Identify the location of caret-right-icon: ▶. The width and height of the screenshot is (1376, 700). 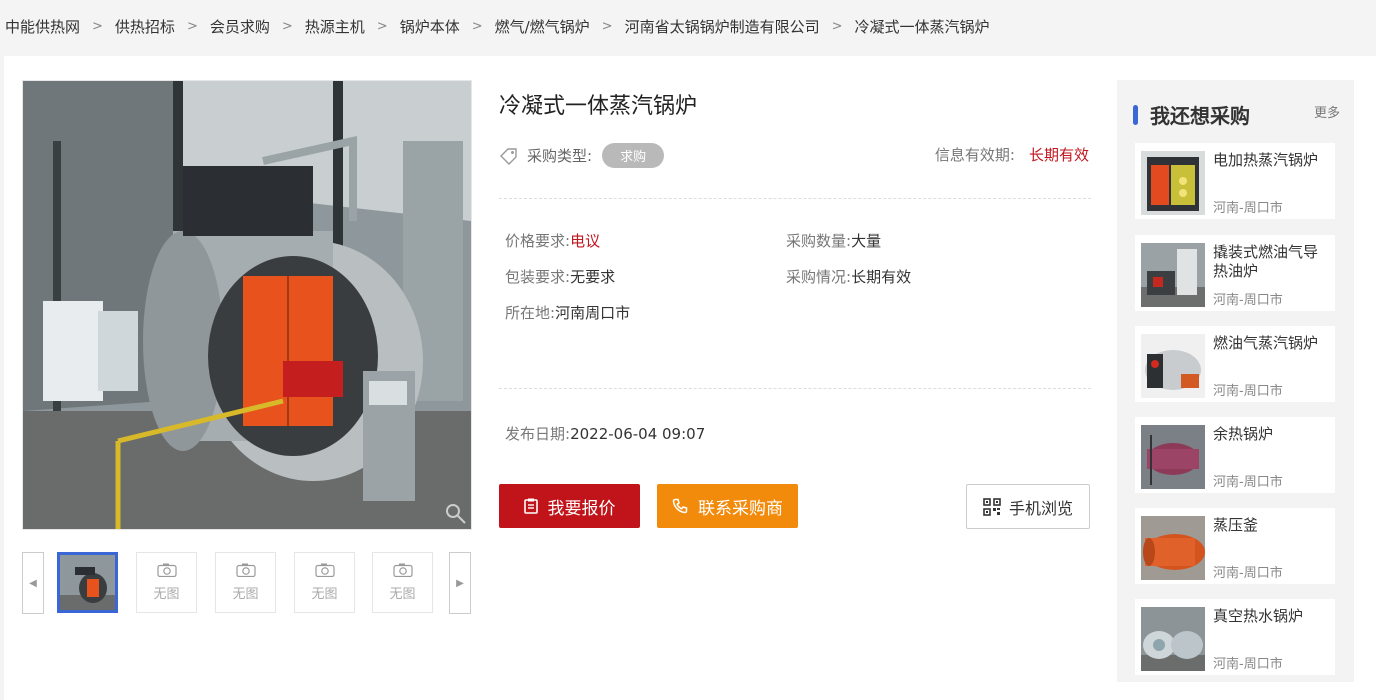
(460, 583).